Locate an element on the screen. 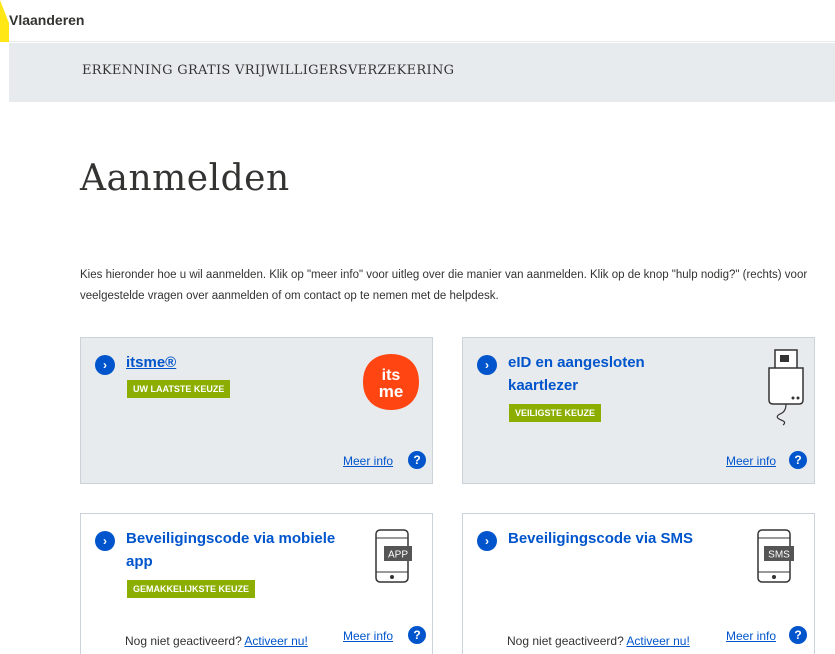 Image resolution: width=835 pixels, height=654 pixels. eid-more-info-link: Meer info is located at coordinates (751, 461).